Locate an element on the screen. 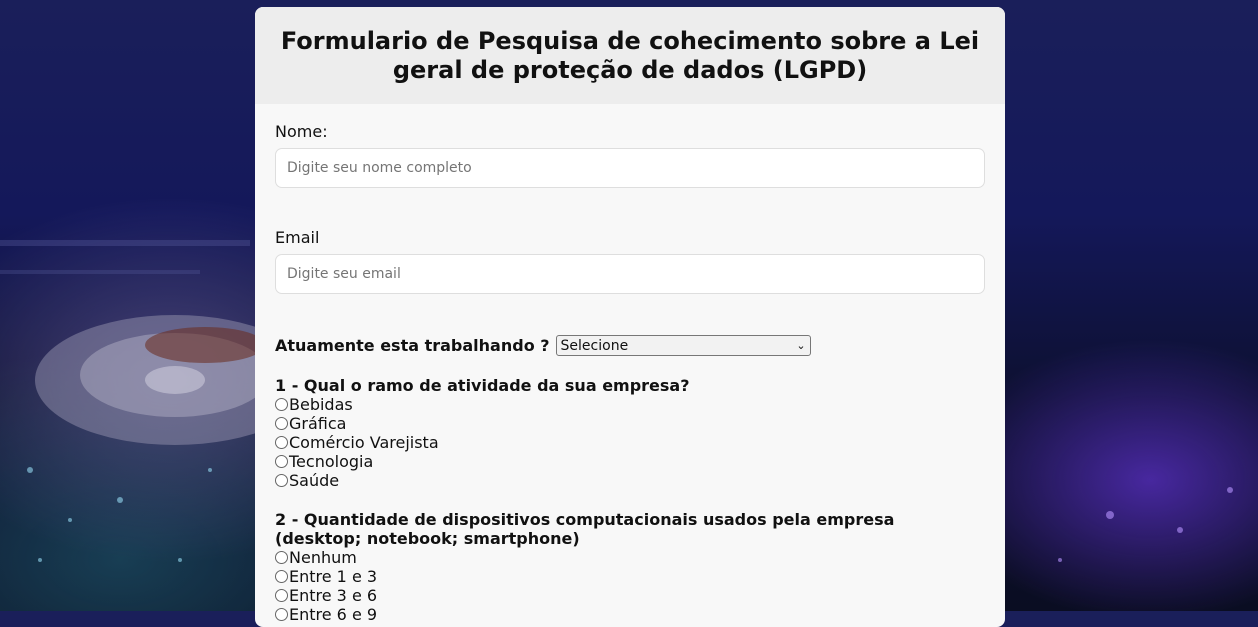 The image size is (1258, 627). email-label: Email is located at coordinates (297, 237).